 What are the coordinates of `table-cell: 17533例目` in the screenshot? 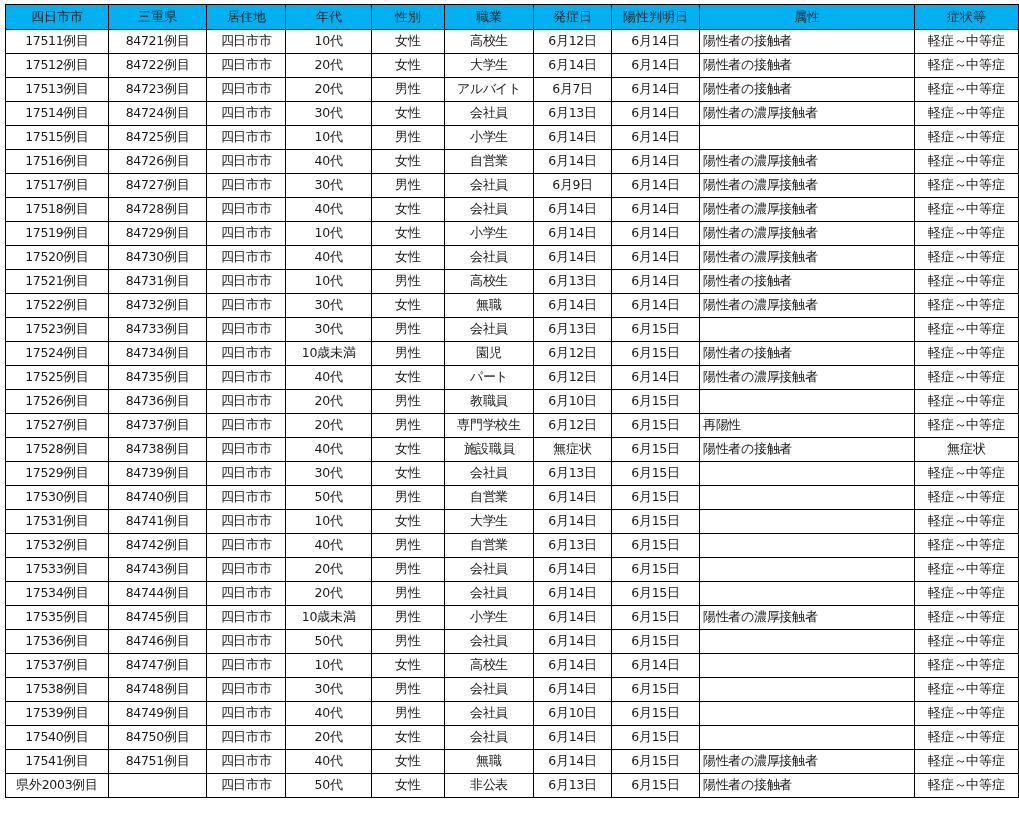 It's located at (57, 569).